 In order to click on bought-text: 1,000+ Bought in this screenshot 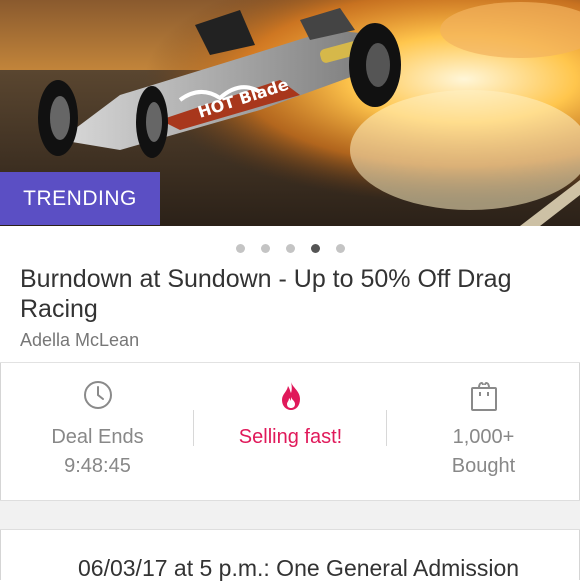, I will do `click(483, 452)`.